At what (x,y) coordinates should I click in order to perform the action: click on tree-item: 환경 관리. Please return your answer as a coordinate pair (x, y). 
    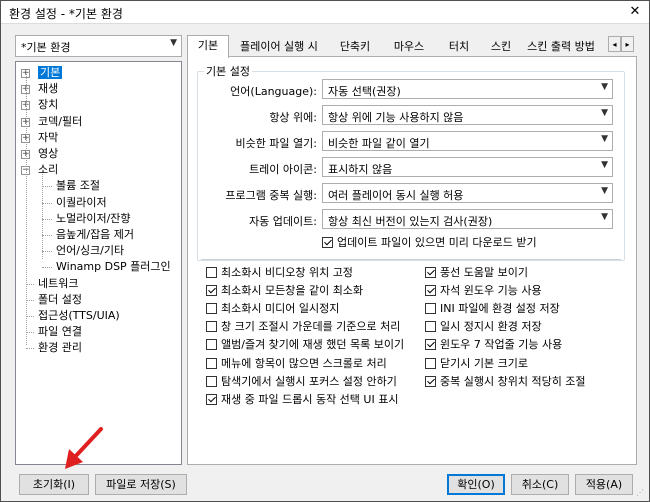
    Looking at the image, I should click on (60, 348).